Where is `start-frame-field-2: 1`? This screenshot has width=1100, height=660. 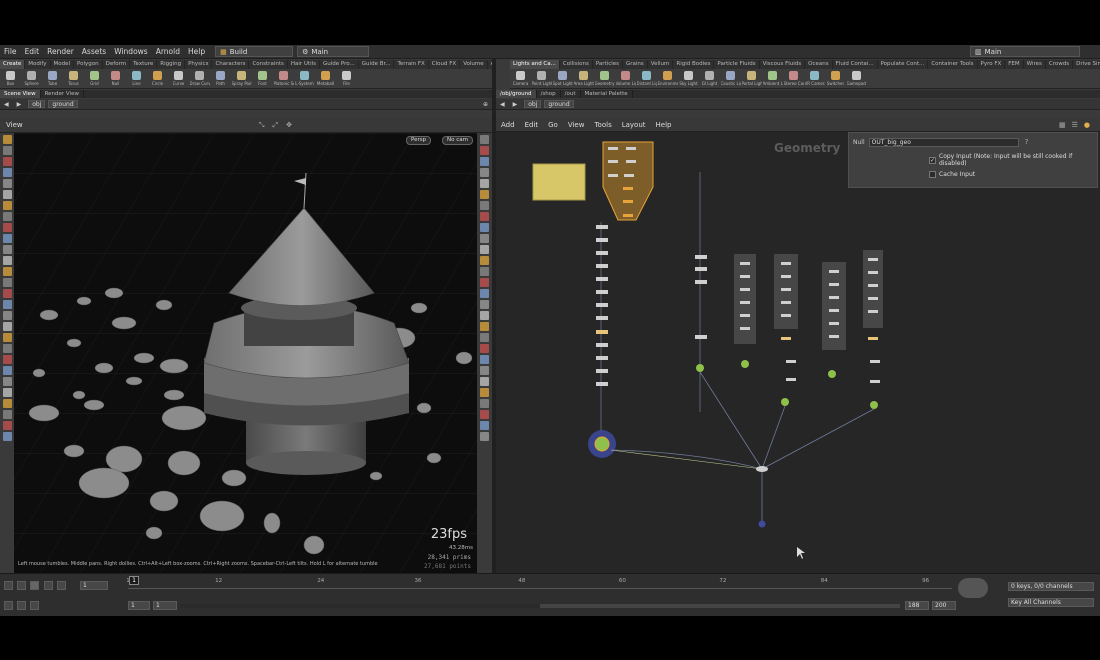 start-frame-field-2: 1 is located at coordinates (165, 605).